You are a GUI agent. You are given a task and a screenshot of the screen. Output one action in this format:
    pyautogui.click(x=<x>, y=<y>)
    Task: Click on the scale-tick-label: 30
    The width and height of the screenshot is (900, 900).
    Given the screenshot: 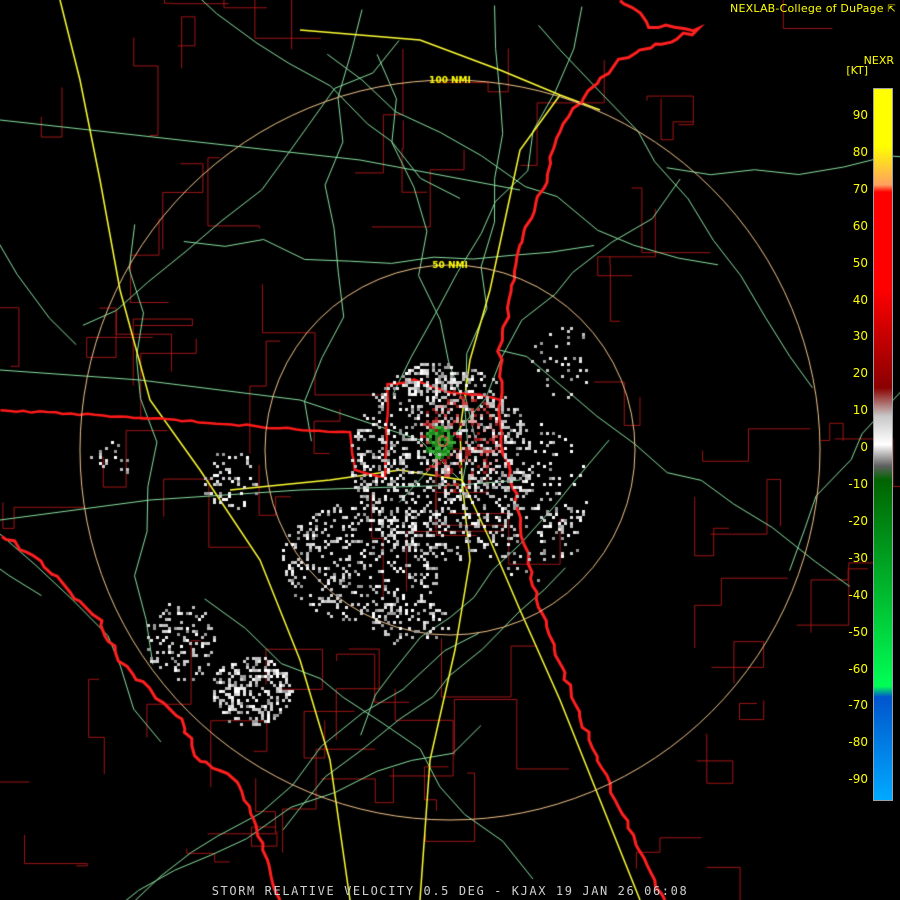 What is the action you would take?
    pyautogui.click(x=860, y=336)
    